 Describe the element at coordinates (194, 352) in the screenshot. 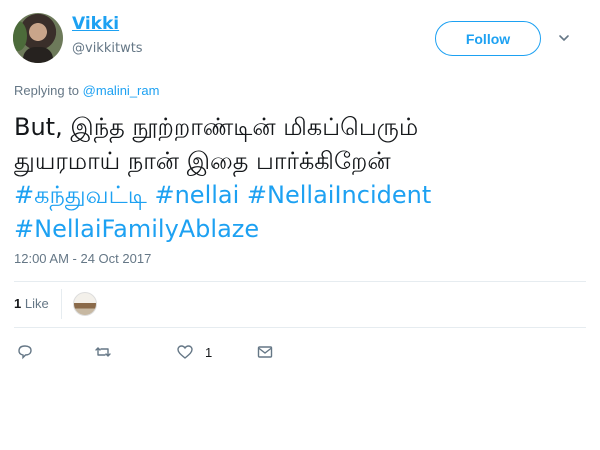

I see `like-button: 1` at that location.